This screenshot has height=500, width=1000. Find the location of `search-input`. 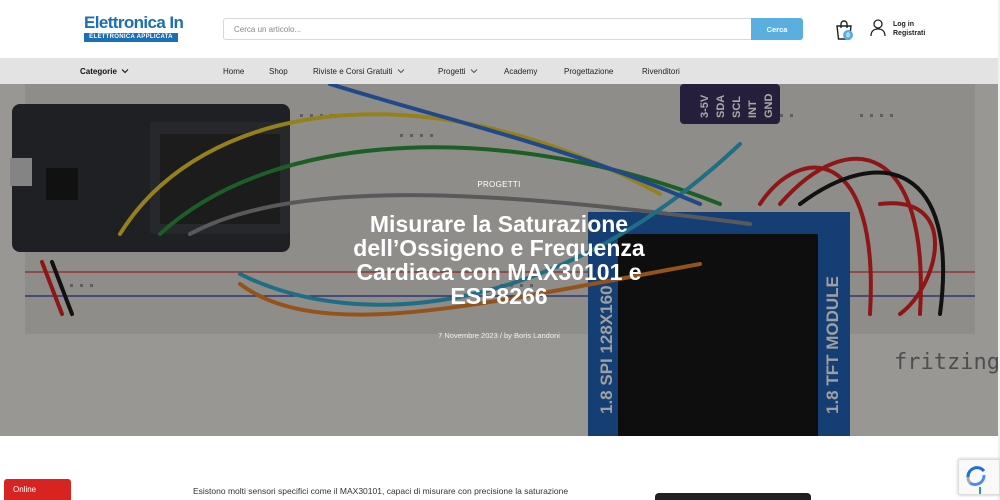

search-input is located at coordinates (488, 29).